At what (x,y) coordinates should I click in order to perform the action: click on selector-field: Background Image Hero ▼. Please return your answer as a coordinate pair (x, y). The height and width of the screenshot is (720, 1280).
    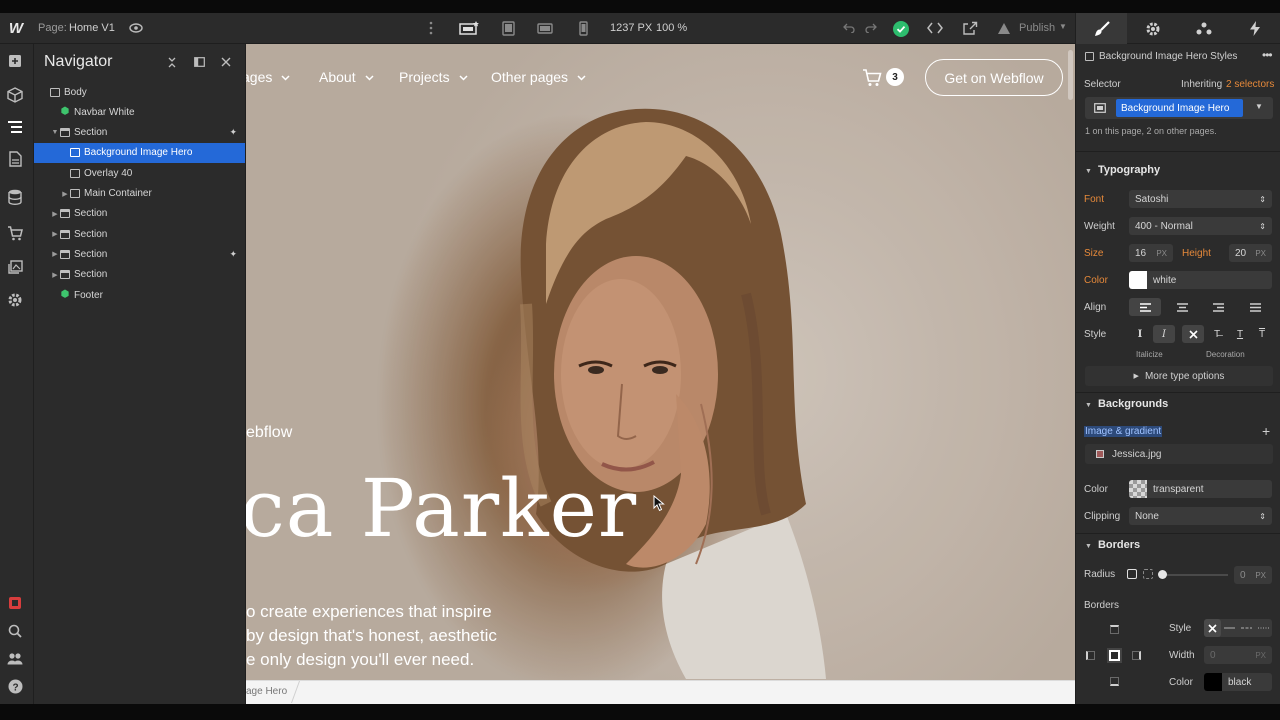
    Looking at the image, I should click on (1179, 108).